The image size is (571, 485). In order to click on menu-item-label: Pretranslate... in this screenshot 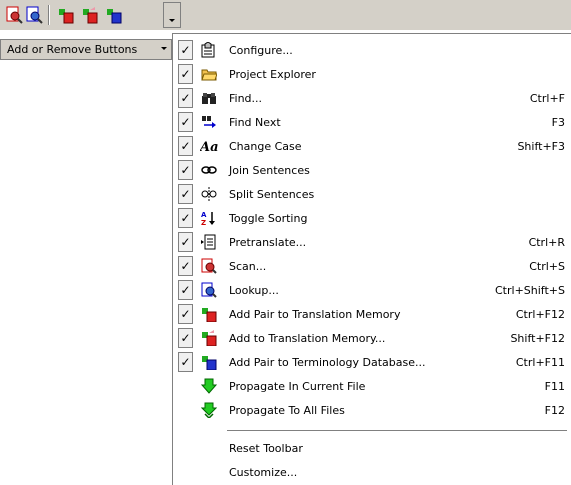, I will do `click(268, 242)`.